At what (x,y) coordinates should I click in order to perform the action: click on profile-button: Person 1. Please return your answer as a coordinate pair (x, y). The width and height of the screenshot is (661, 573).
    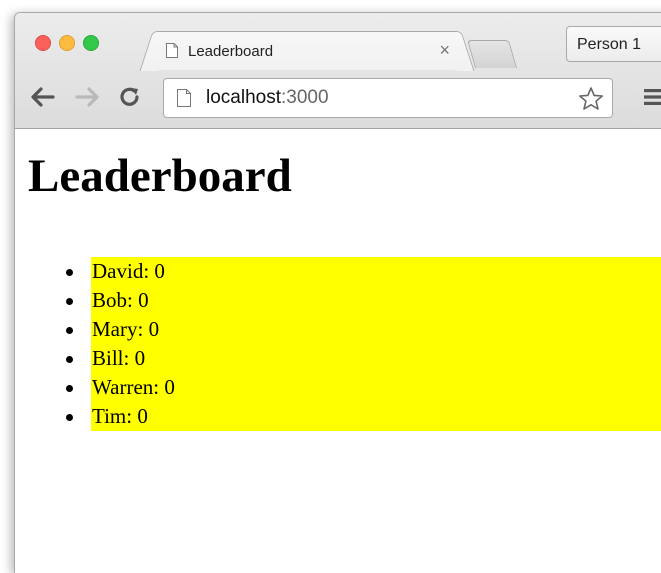
    Looking at the image, I should click on (613, 44).